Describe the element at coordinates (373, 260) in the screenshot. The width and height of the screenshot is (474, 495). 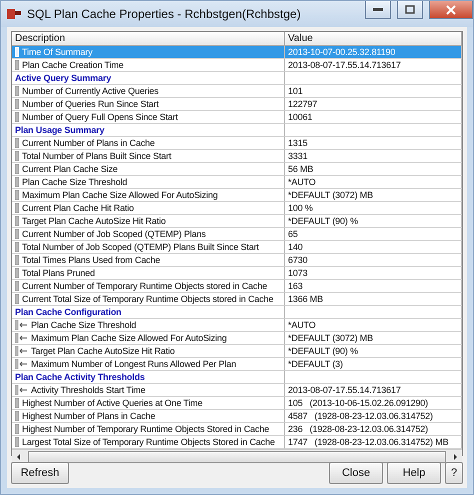
I see `table-cell: 6730` at that location.